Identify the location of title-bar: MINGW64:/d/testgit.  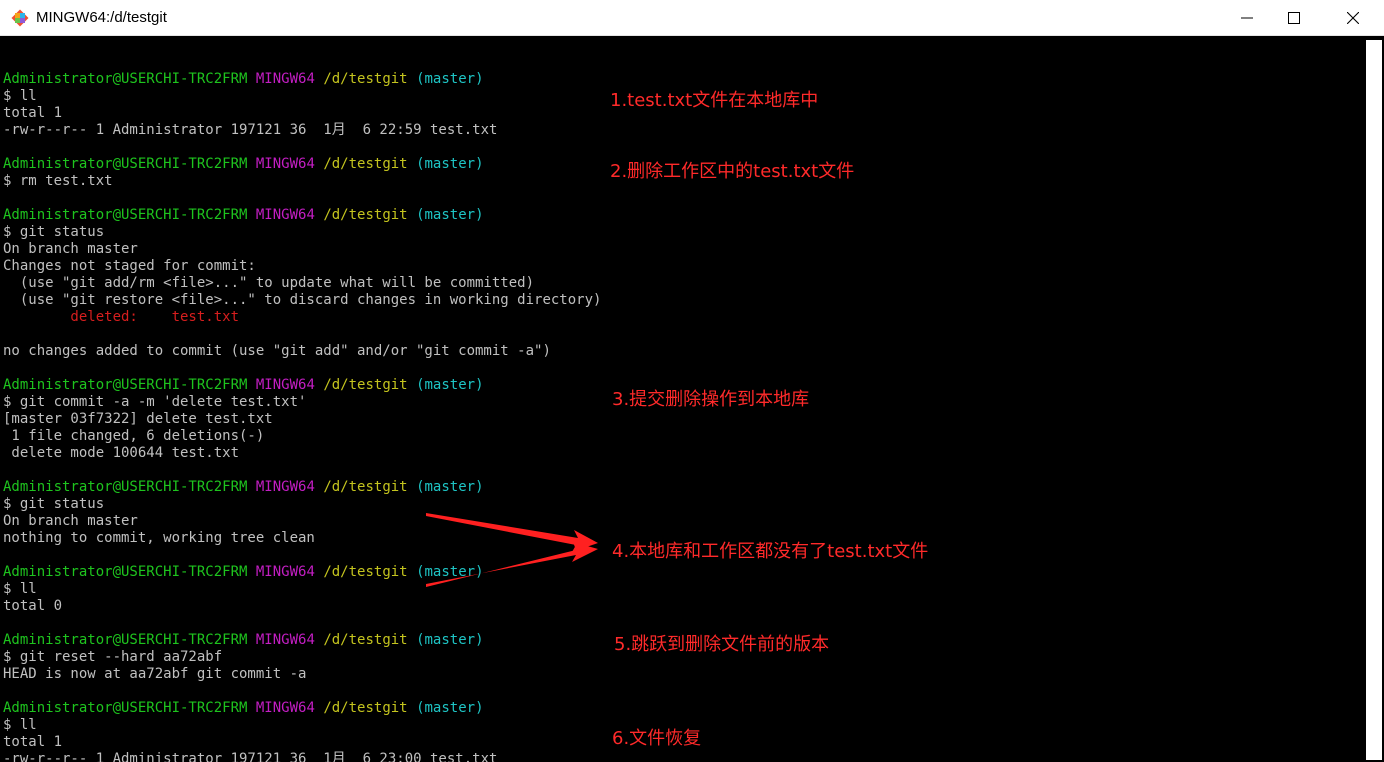
(692, 18).